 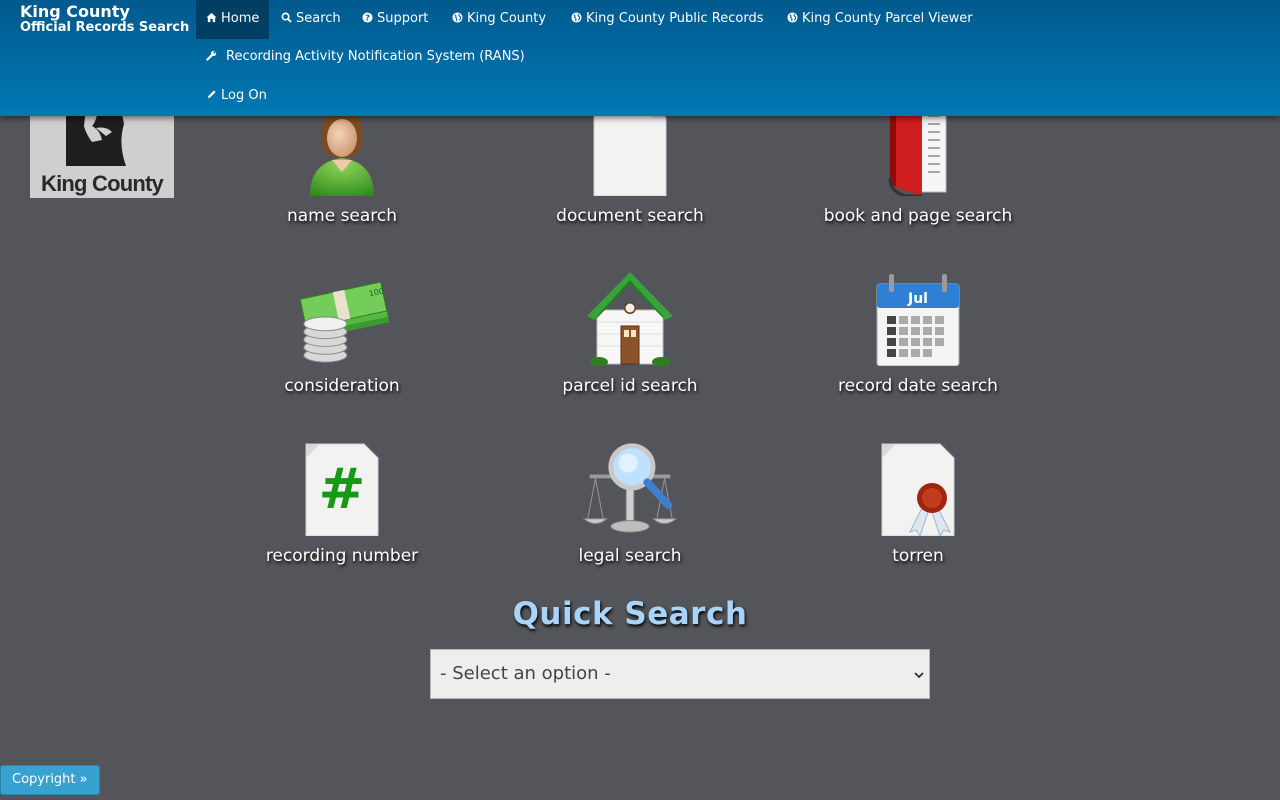 I want to click on copyright-button: Copyright », so click(x=50, y=780).